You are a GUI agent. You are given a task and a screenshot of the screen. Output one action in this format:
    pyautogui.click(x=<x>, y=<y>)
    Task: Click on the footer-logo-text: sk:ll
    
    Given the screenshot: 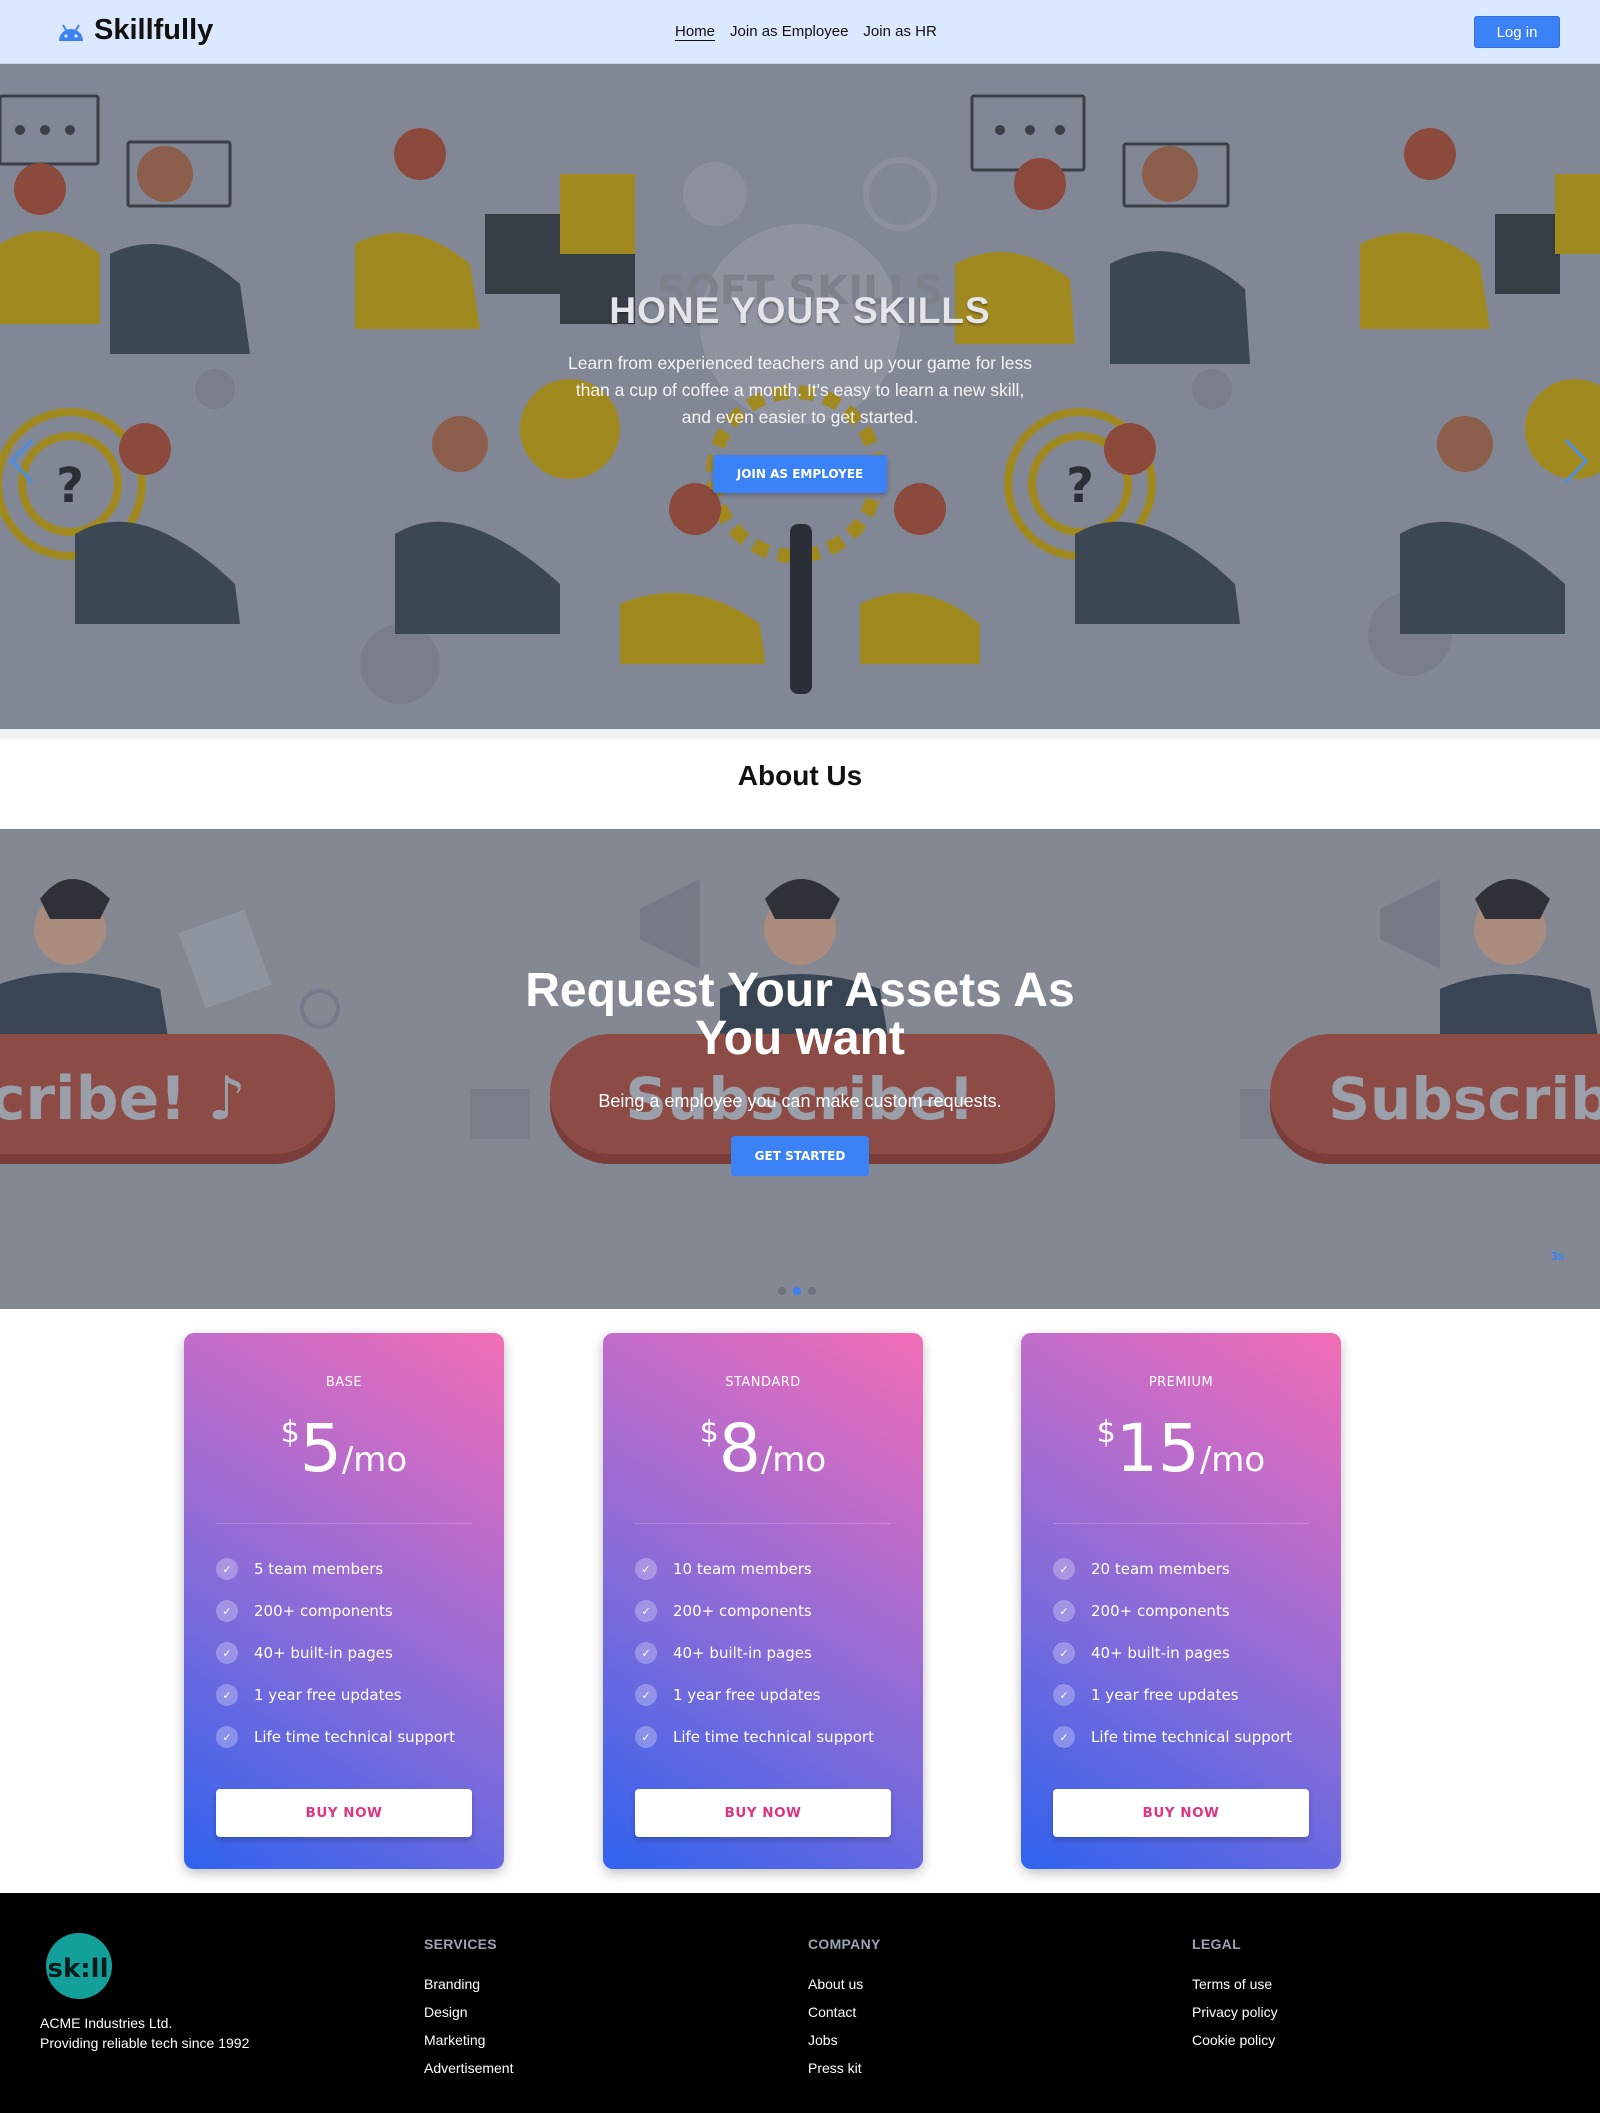 What is the action you would take?
    pyautogui.click(x=78, y=1969)
    